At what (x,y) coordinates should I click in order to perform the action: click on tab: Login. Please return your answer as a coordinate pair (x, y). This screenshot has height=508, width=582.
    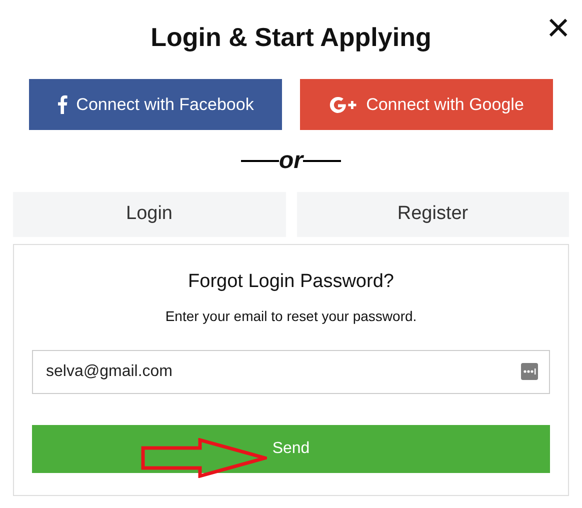
    Looking at the image, I should click on (149, 214).